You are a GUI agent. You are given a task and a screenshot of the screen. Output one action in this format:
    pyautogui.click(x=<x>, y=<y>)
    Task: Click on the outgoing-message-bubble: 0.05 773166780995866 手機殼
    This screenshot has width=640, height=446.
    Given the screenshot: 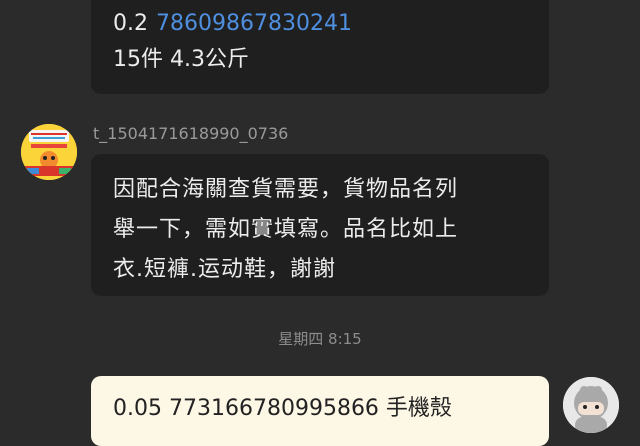 What is the action you would take?
    pyautogui.click(x=320, y=411)
    